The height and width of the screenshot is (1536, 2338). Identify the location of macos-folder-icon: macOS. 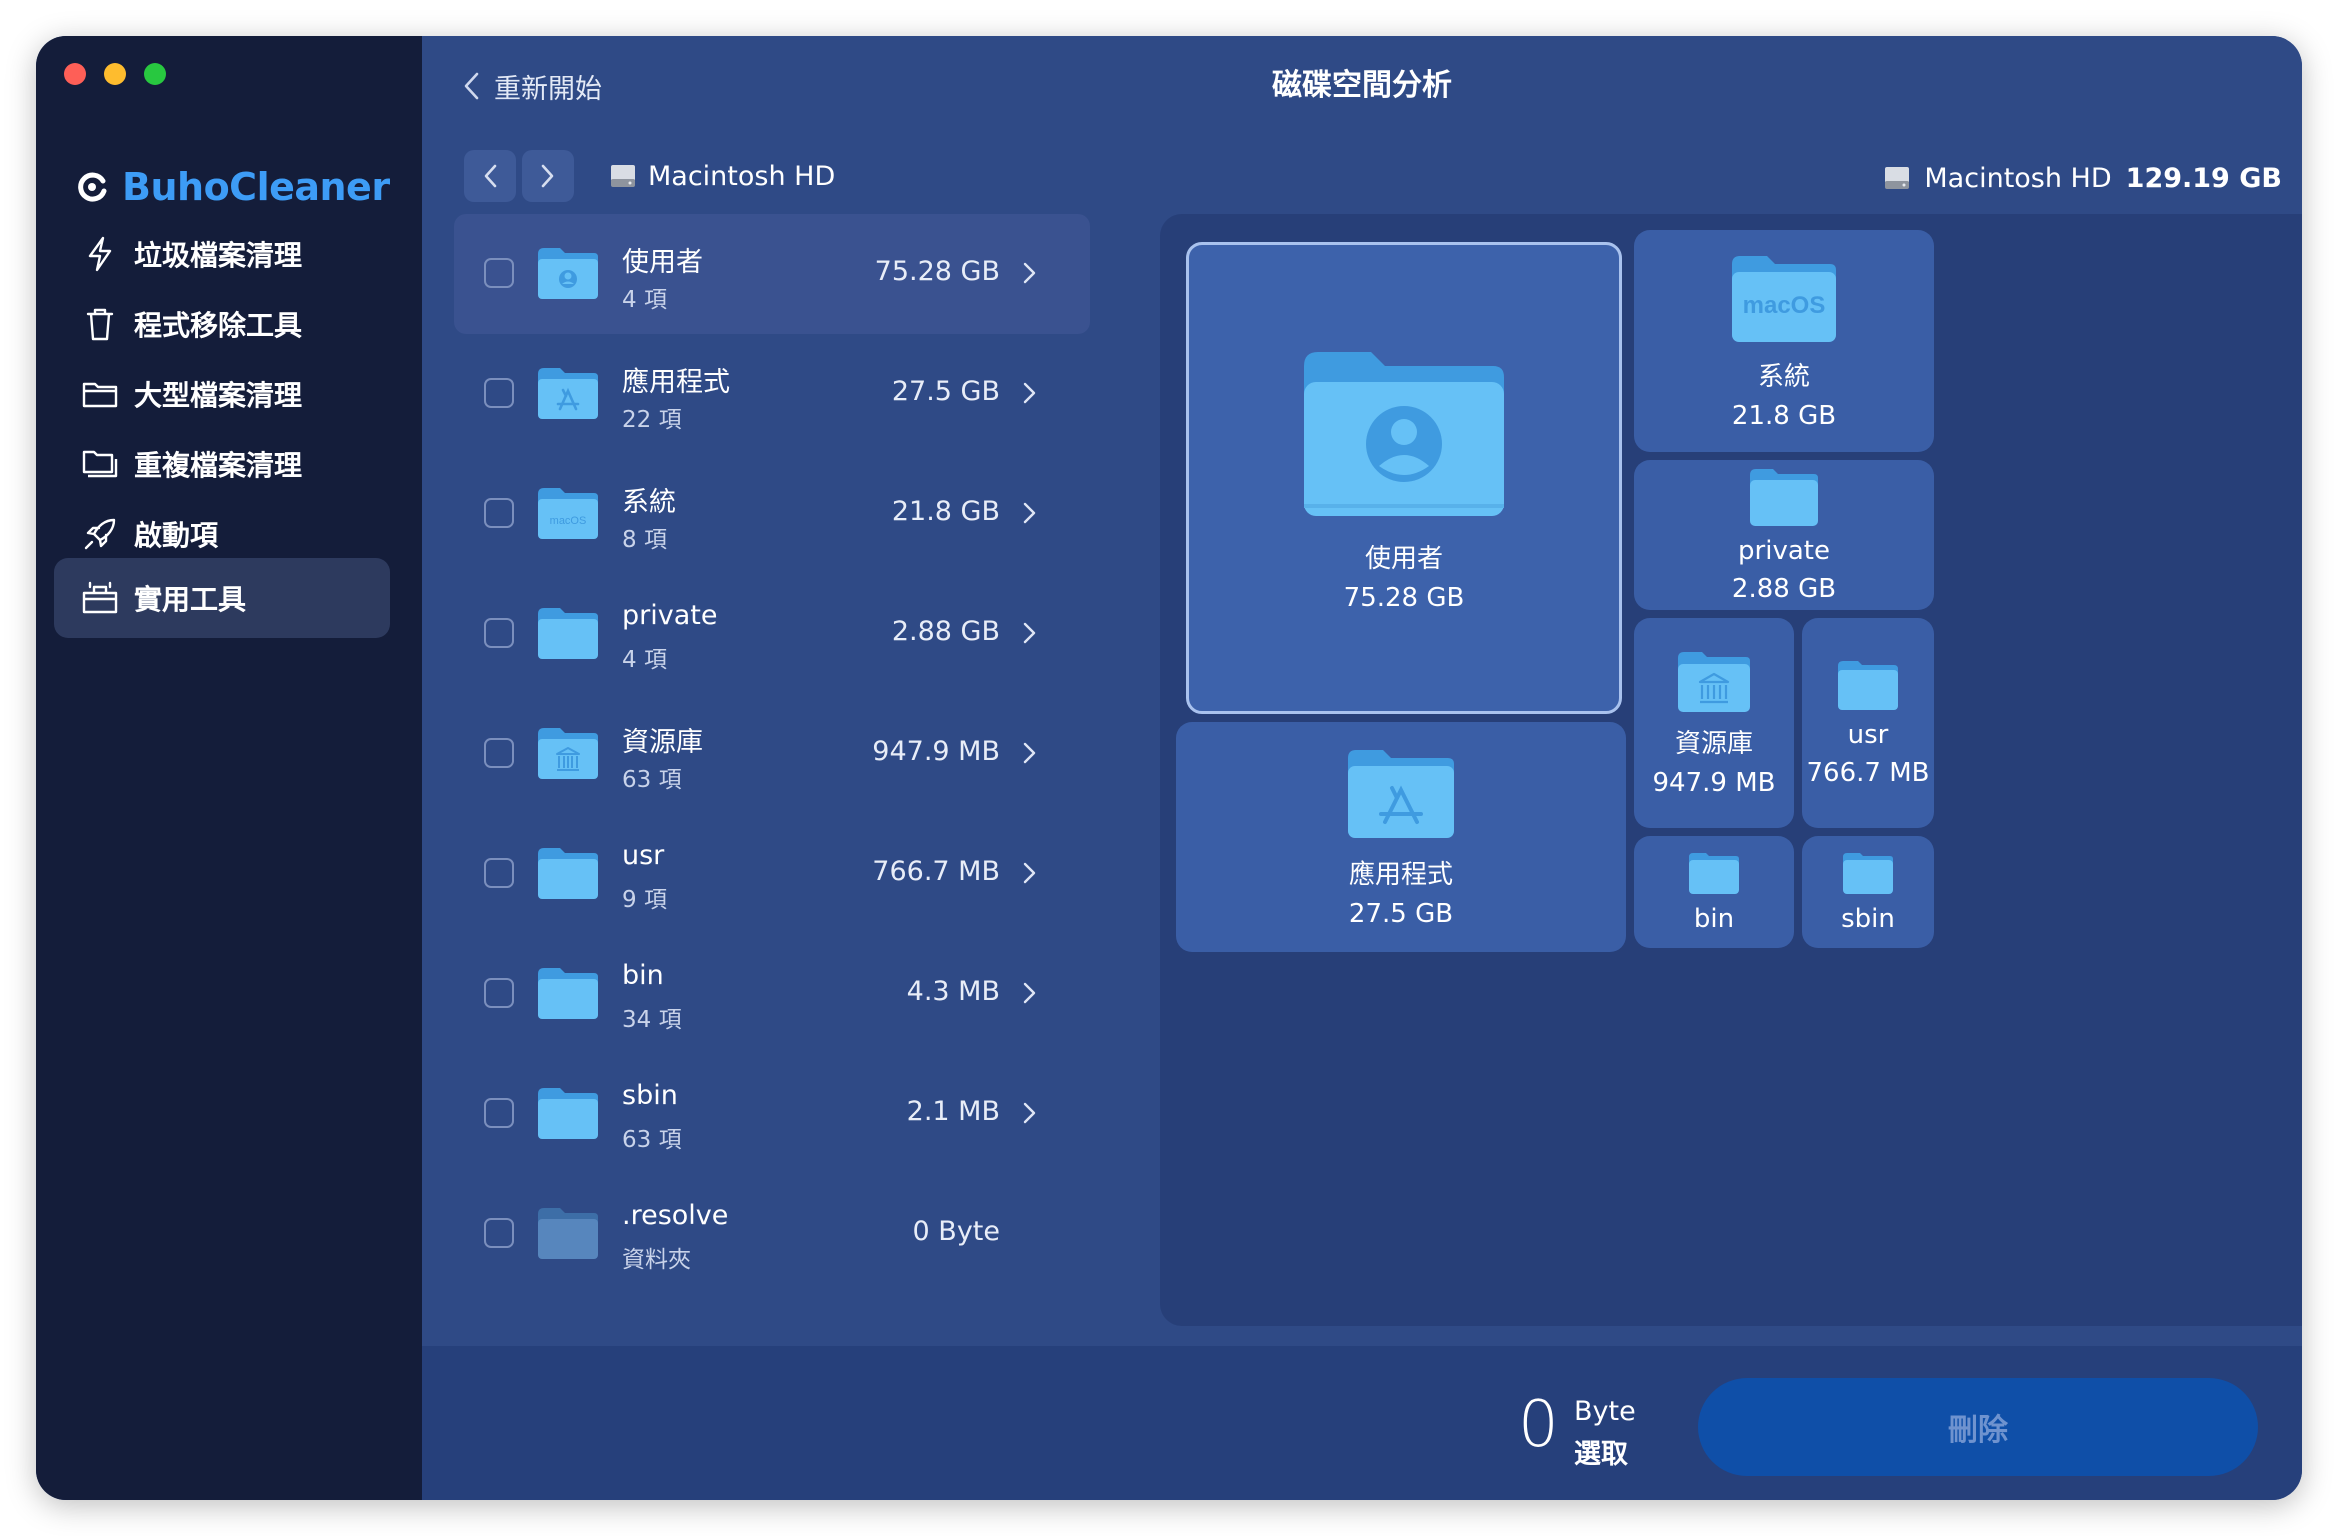
(568, 513).